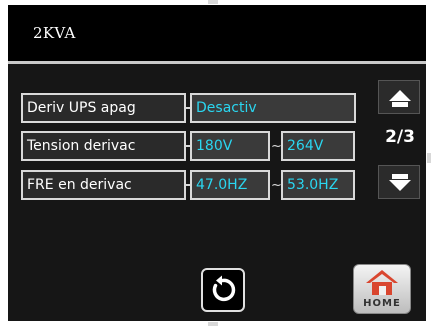  I want to click on page-down-button, so click(399, 182).